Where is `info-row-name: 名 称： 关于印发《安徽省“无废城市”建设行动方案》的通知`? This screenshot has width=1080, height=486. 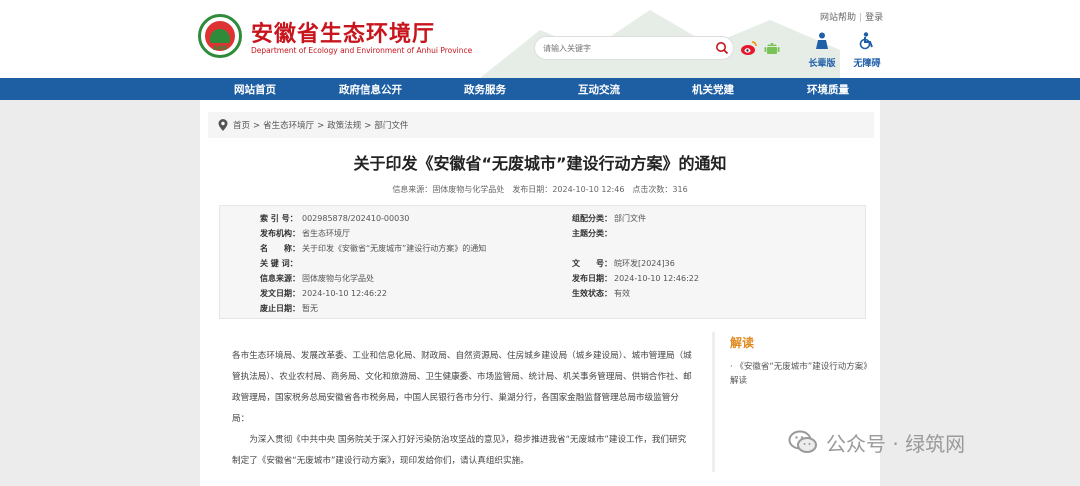
info-row-name: 名 称： 关于印发《安徽省“无废城市”建设行动方案》的通知 is located at coordinates (373, 248).